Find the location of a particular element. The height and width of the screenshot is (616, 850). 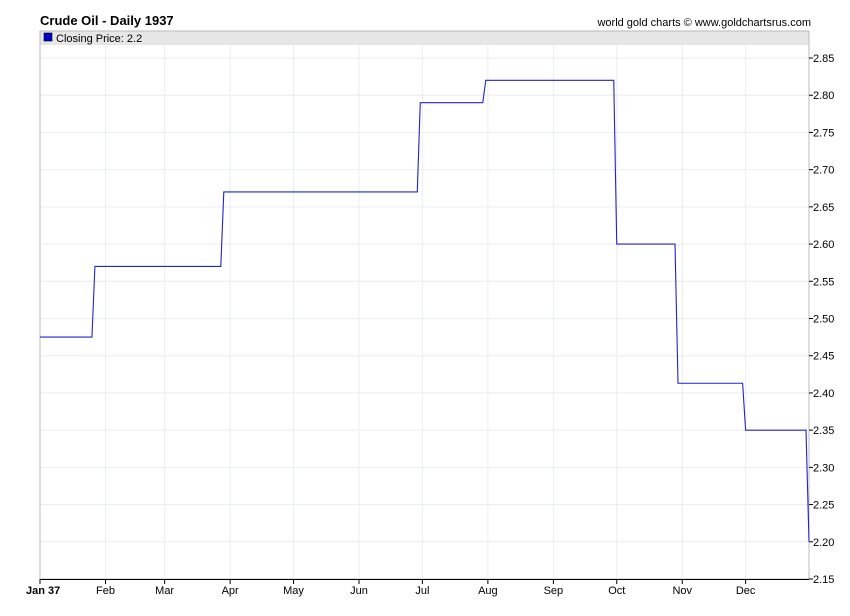

y-tick-label: 2.25 is located at coordinates (823, 506).